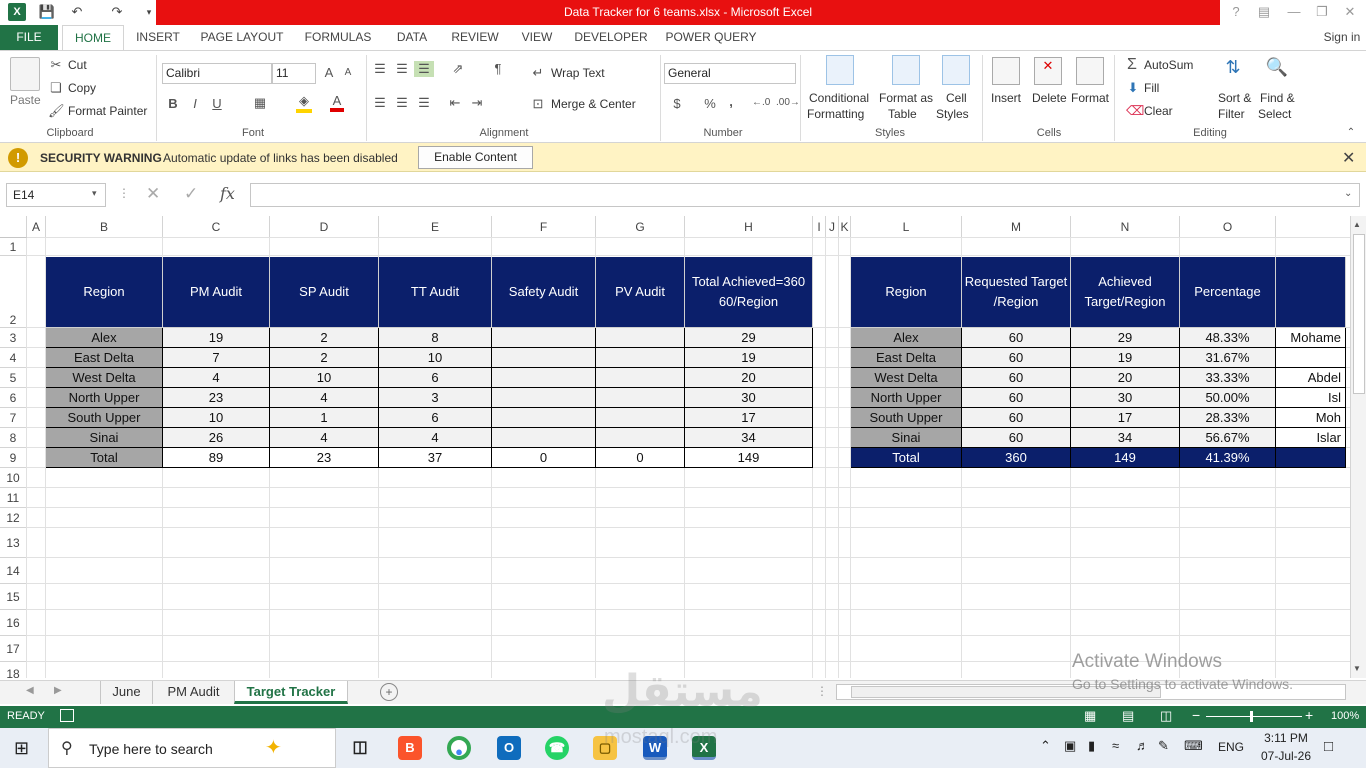  Describe the element at coordinates (1070, 746) in the screenshot. I see `network-meet-icon: ▣` at that location.